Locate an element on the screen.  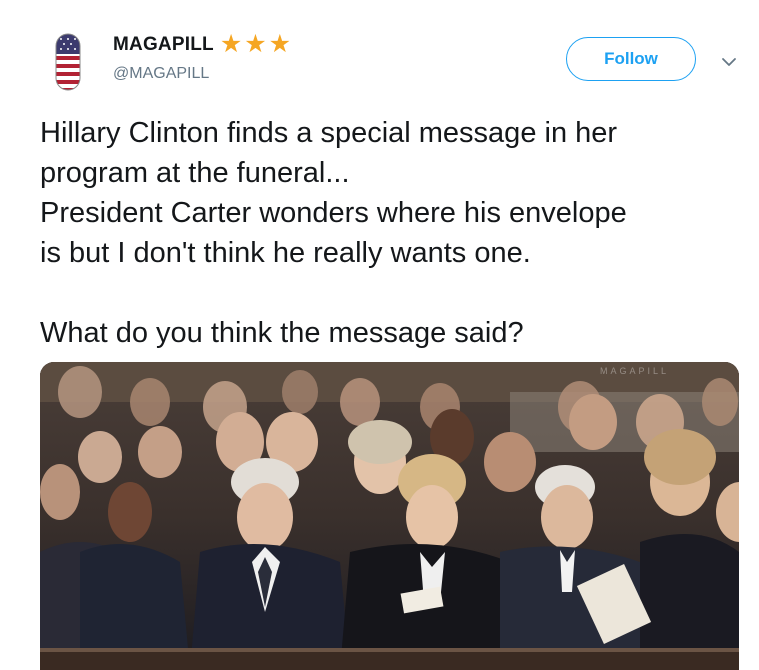
more-options-button is located at coordinates (729, 61).